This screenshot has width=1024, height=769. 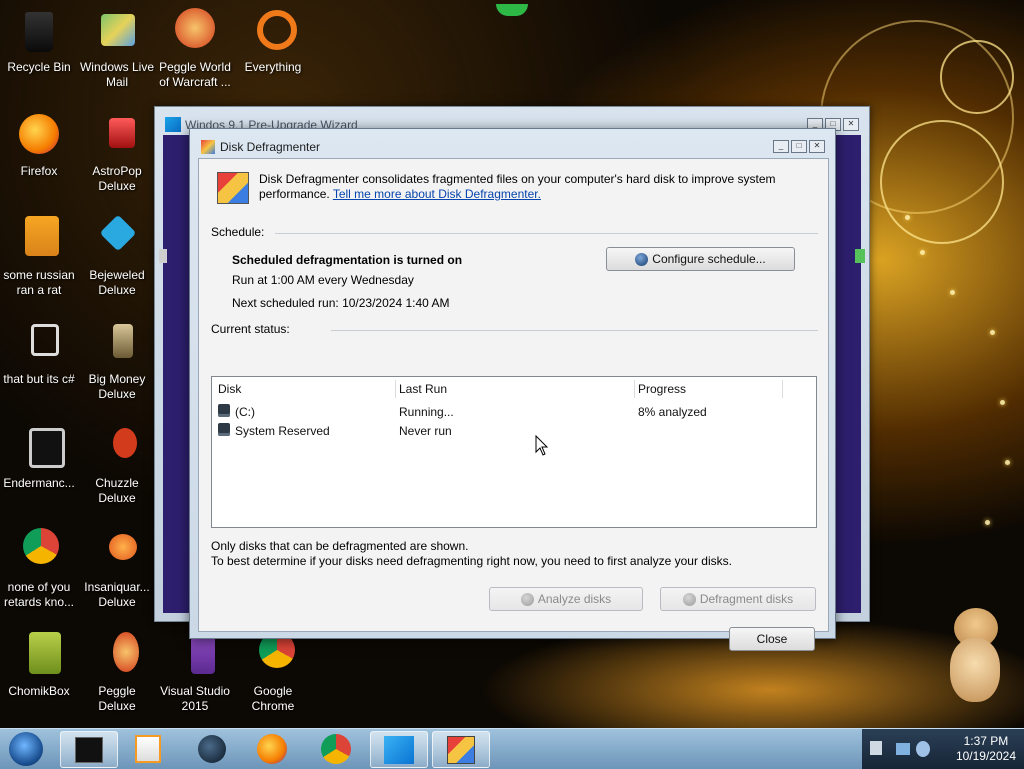 I want to click on green-ornament-icon, so click(x=512, y=10).